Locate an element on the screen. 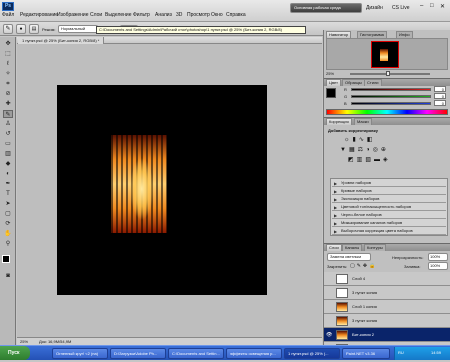 The image size is (450, 362). pen-tool-icon: ✒ is located at coordinates (8, 184).